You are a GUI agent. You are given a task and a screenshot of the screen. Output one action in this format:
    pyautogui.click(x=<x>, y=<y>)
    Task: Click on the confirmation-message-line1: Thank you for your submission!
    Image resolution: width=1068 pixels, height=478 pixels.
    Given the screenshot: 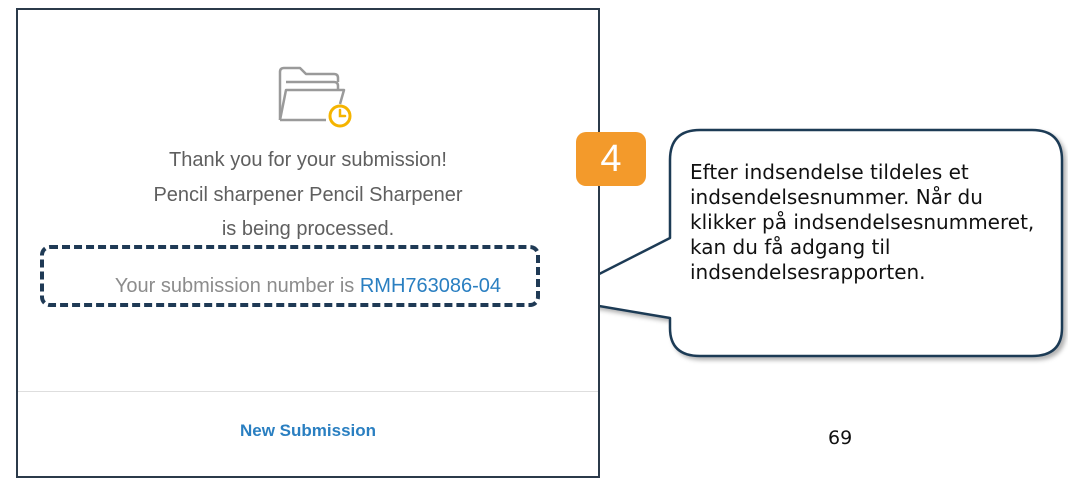 What is the action you would take?
    pyautogui.click(x=308, y=160)
    